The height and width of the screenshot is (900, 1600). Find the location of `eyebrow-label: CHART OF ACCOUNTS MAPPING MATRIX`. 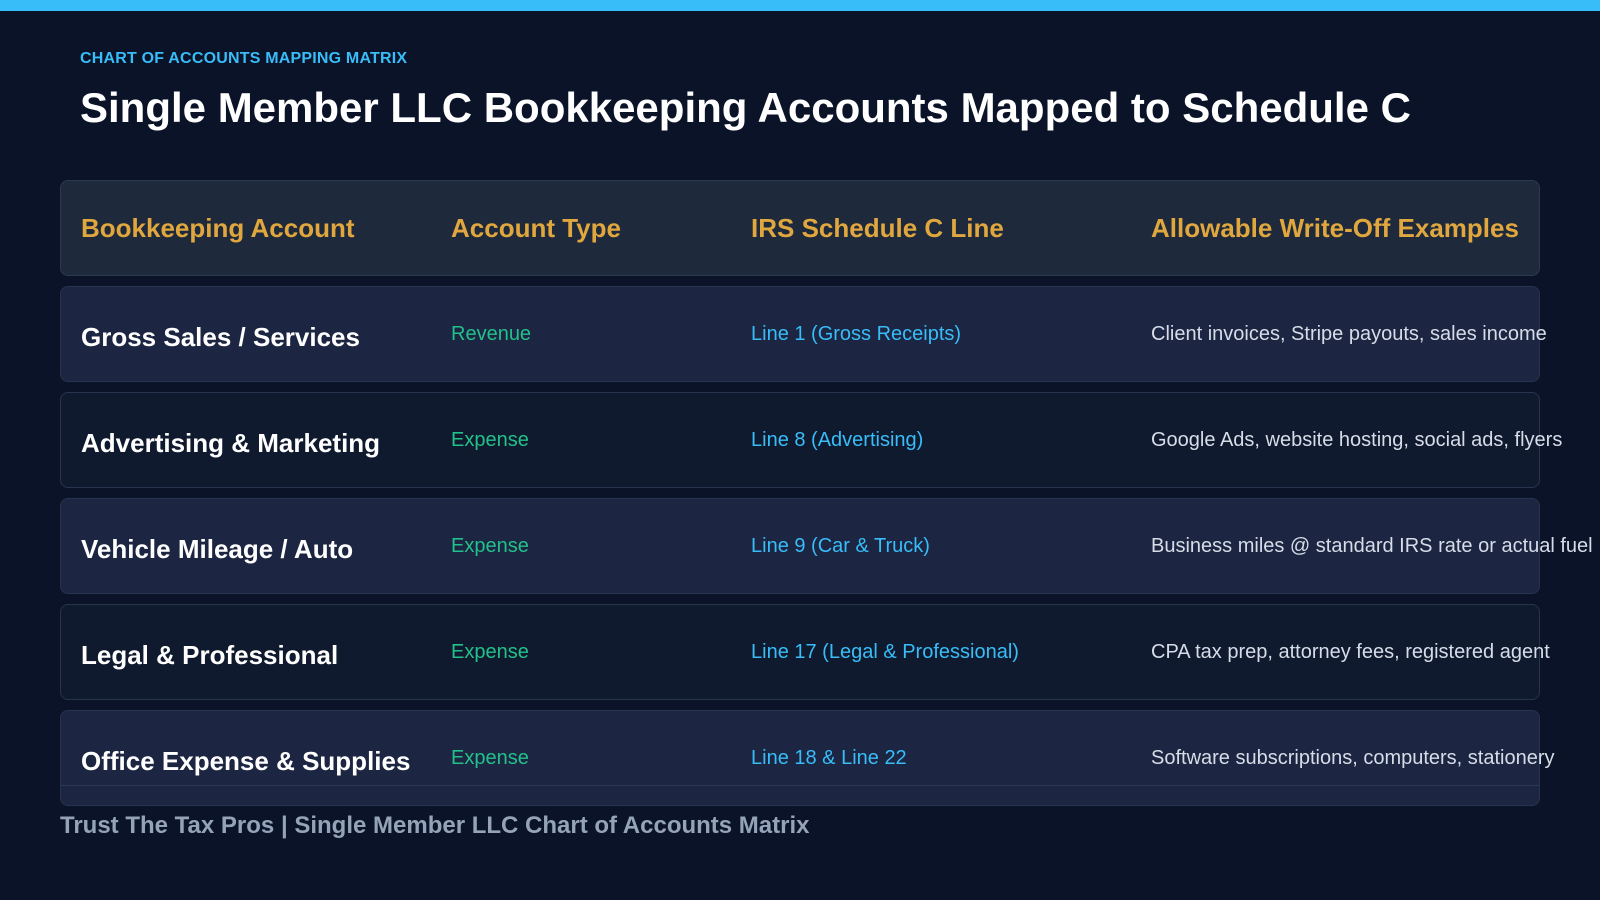

eyebrow-label: CHART OF ACCOUNTS MAPPING MATRIX is located at coordinates (244, 58).